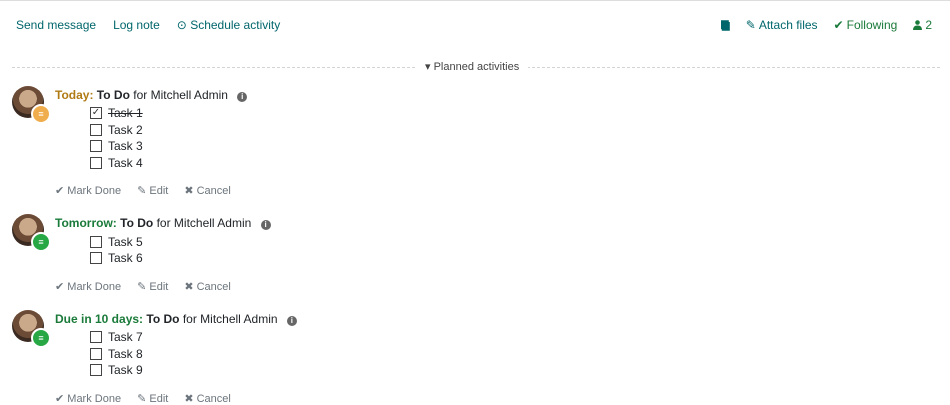 This screenshot has width=950, height=405. What do you see at coordinates (125, 146) in the screenshot?
I see `task-label: Task 3` at bounding box center [125, 146].